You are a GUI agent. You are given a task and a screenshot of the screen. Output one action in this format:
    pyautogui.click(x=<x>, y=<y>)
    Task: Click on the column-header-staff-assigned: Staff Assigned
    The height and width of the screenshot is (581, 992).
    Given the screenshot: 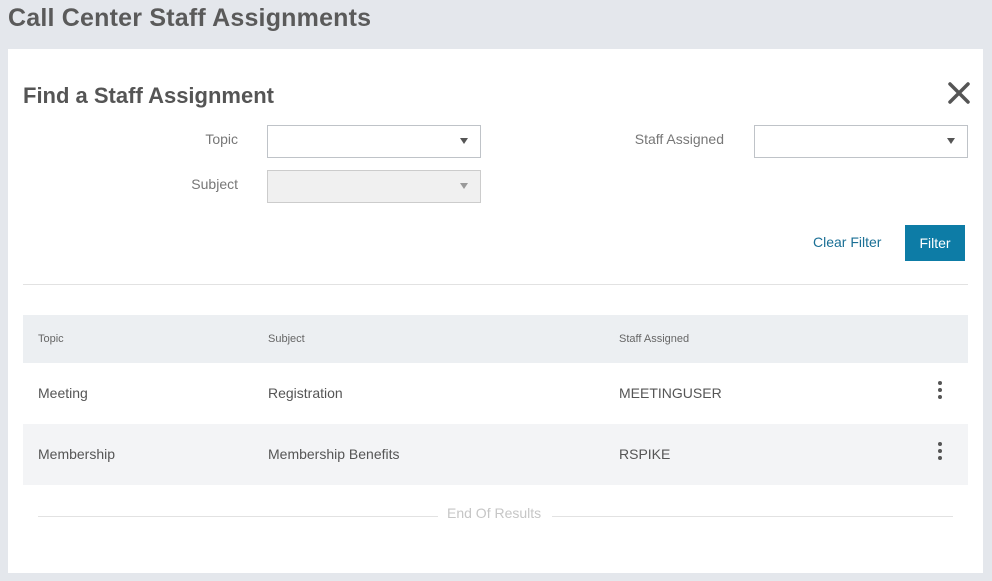 What is the action you would take?
    pyautogui.click(x=654, y=339)
    